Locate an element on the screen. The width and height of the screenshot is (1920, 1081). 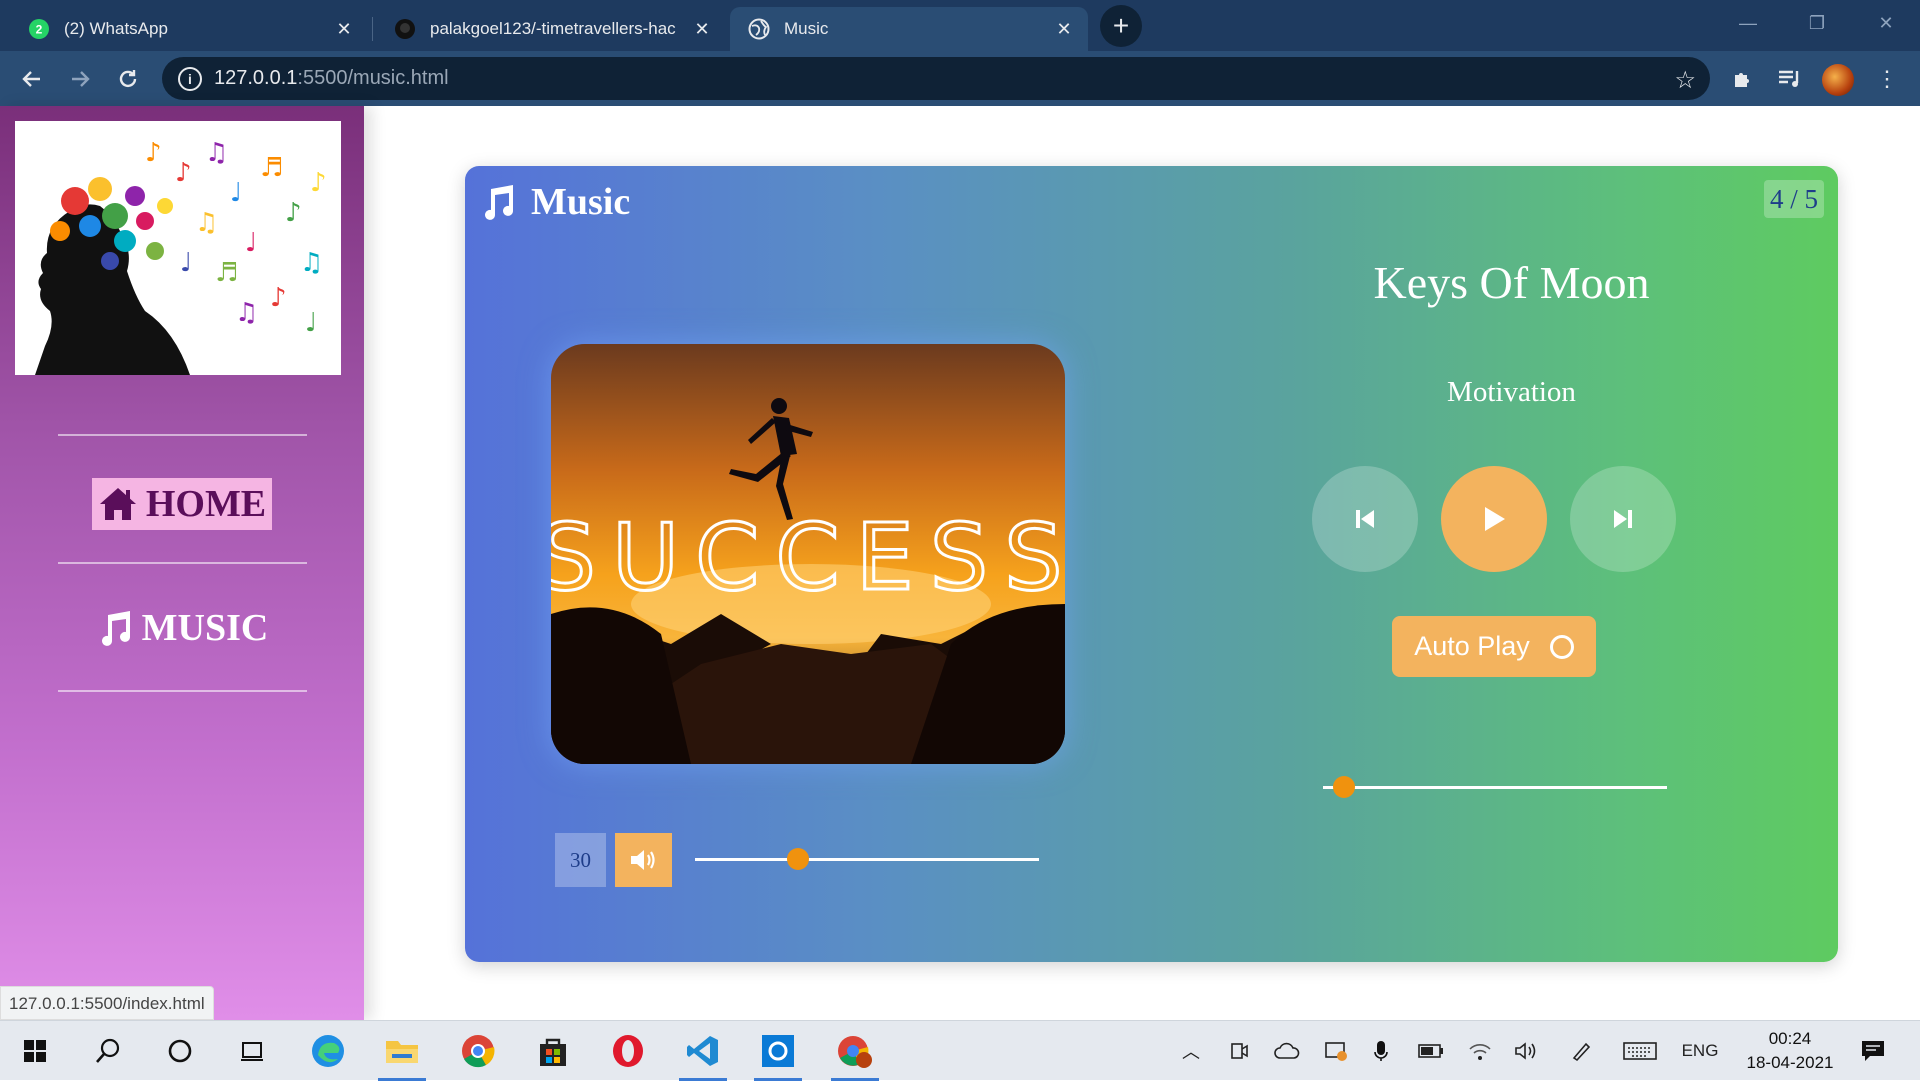
cortana-app-icon is located at coordinates (778, 1051).